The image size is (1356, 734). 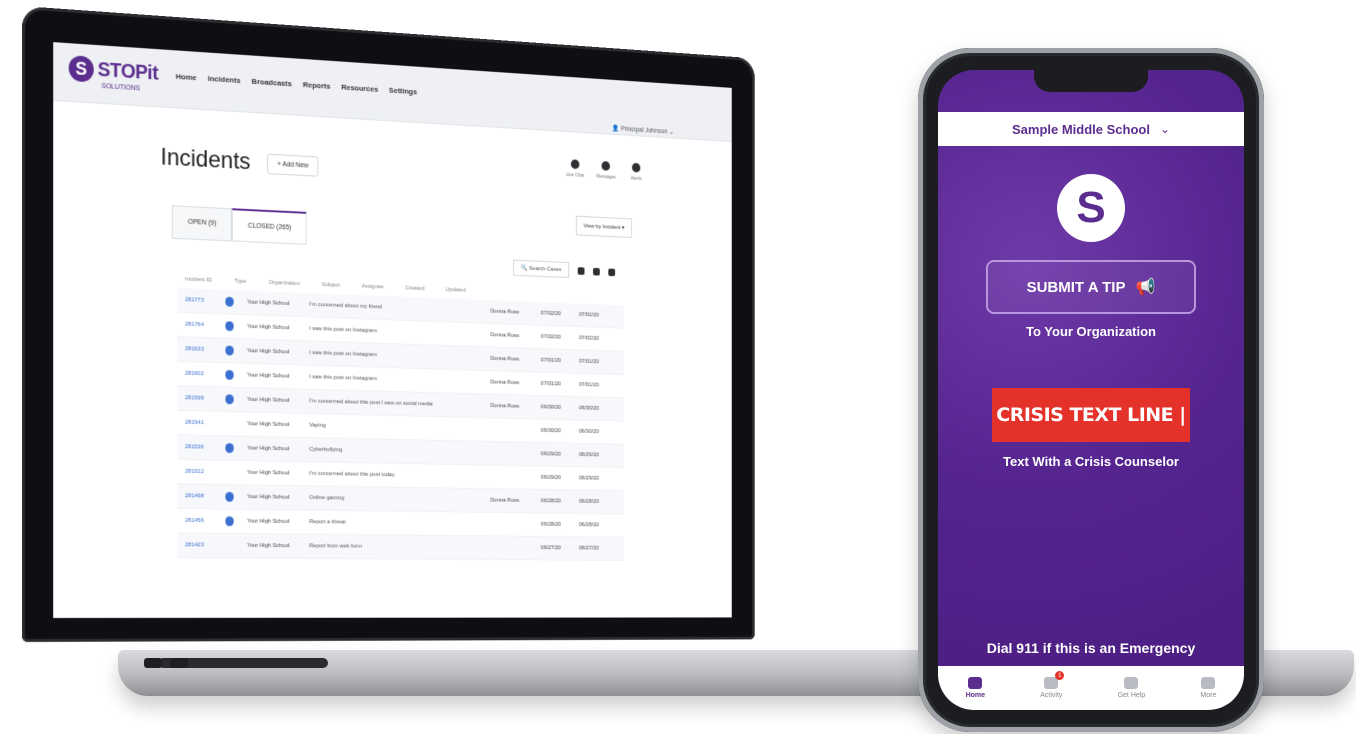 What do you see at coordinates (399, 308) in the screenshot?
I see `incident-subject: I'm concerned about my friend` at bounding box center [399, 308].